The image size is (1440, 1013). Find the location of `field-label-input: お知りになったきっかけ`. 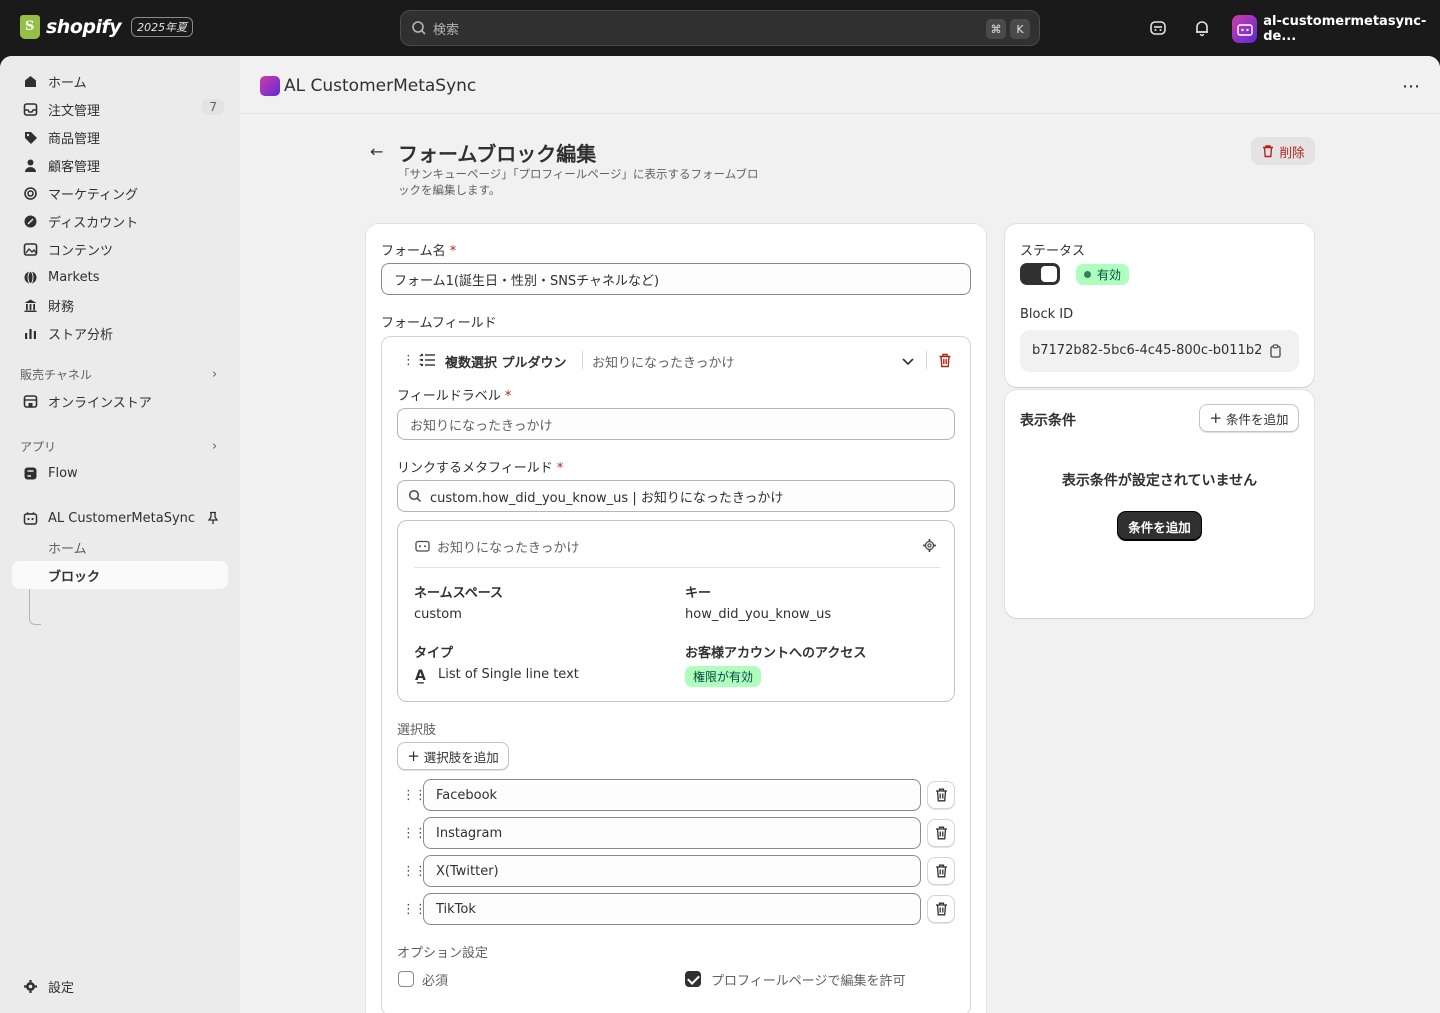

field-label-input: お知りになったきっかけ is located at coordinates (676, 424).